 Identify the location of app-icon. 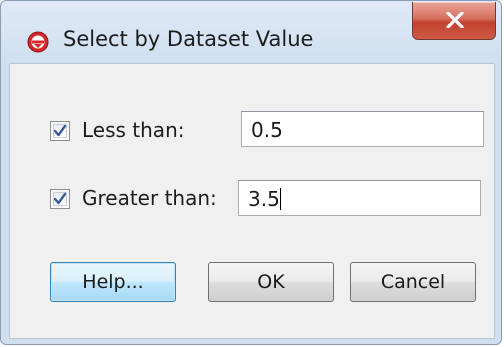
(38, 42).